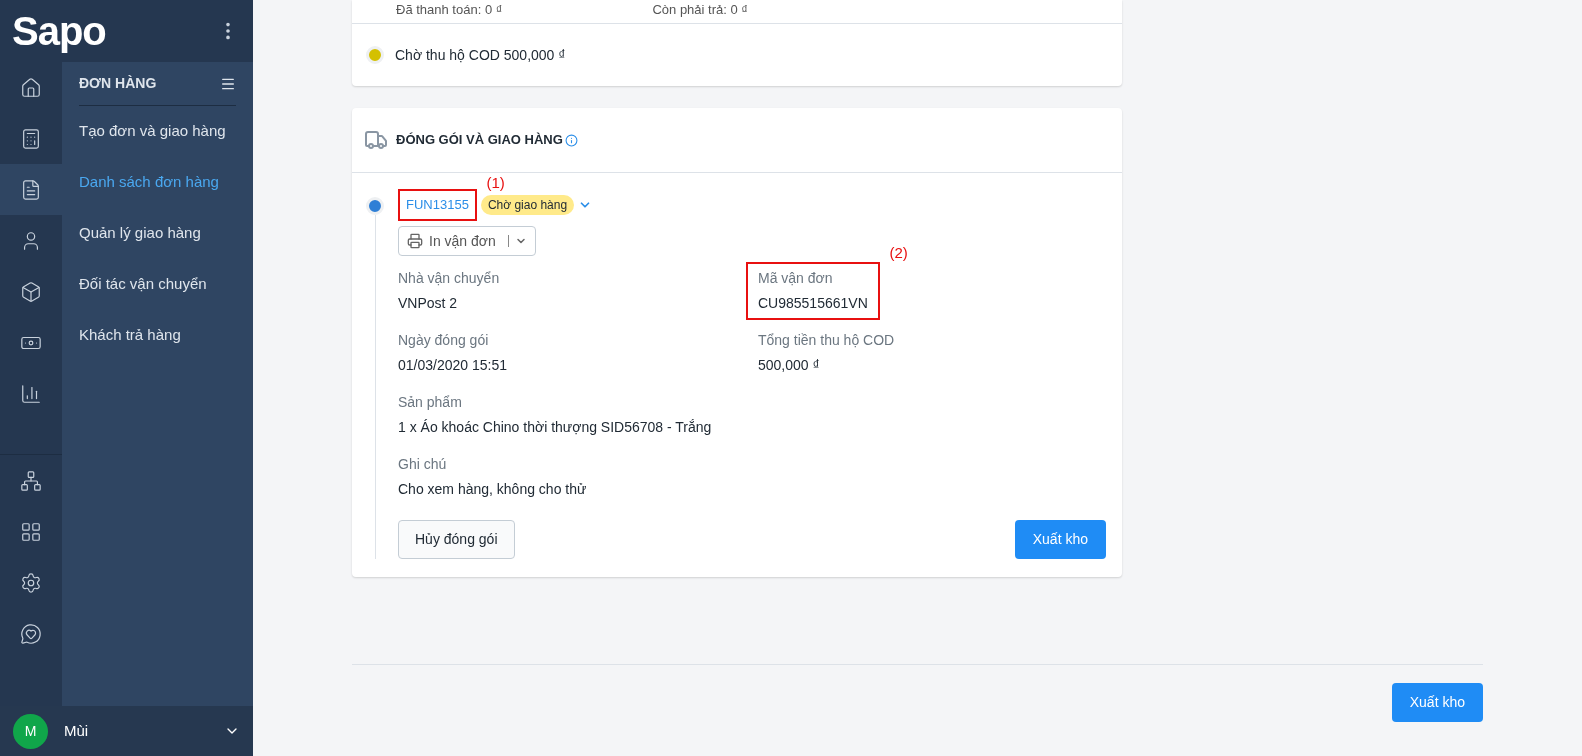 This screenshot has height=756, width=1582. Describe the element at coordinates (456, 539) in the screenshot. I see `cancel-packing-button: Hủy đóng gói` at that location.